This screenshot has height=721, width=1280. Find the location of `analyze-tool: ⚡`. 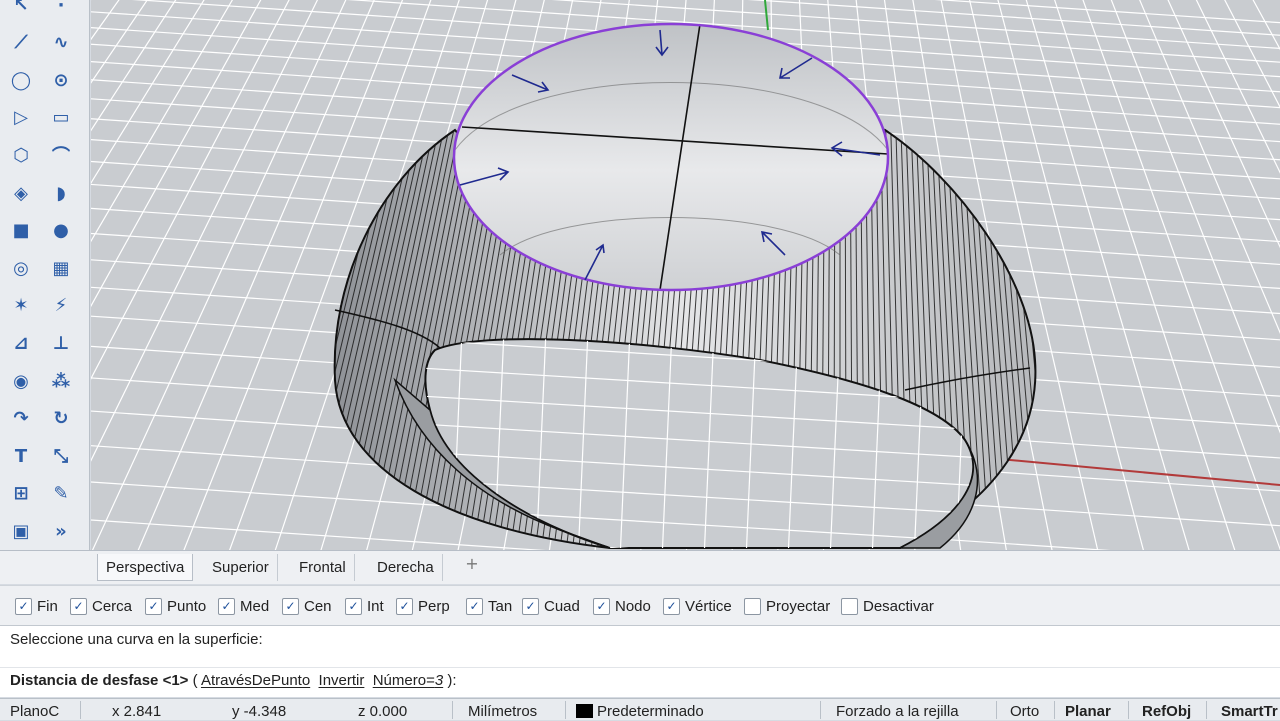

analyze-tool: ⚡ is located at coordinates (61, 306).